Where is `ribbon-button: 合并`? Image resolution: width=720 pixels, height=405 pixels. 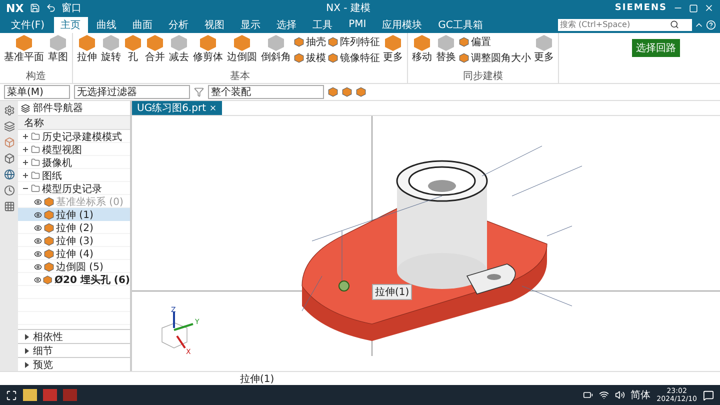 ribbon-button: 合并 is located at coordinates (155, 53).